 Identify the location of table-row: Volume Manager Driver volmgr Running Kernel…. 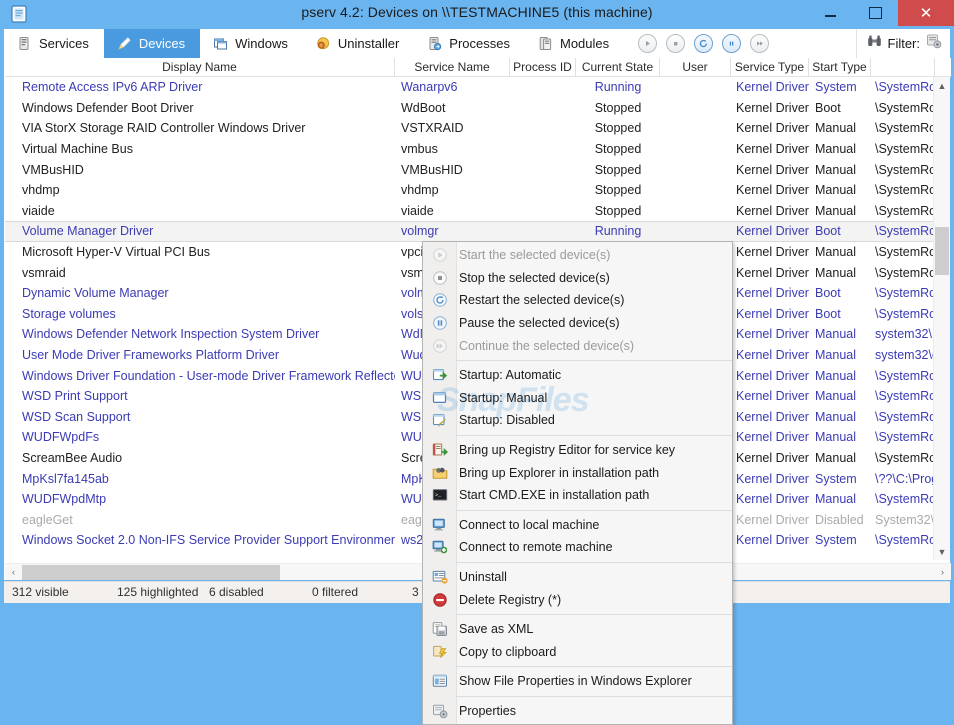
(470, 231).